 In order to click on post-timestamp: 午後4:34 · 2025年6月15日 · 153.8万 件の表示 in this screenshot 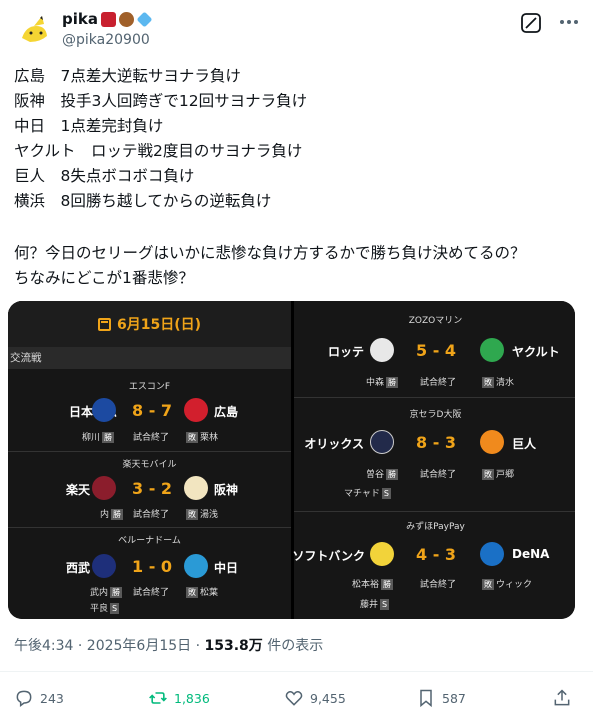, I will do `click(168, 645)`.